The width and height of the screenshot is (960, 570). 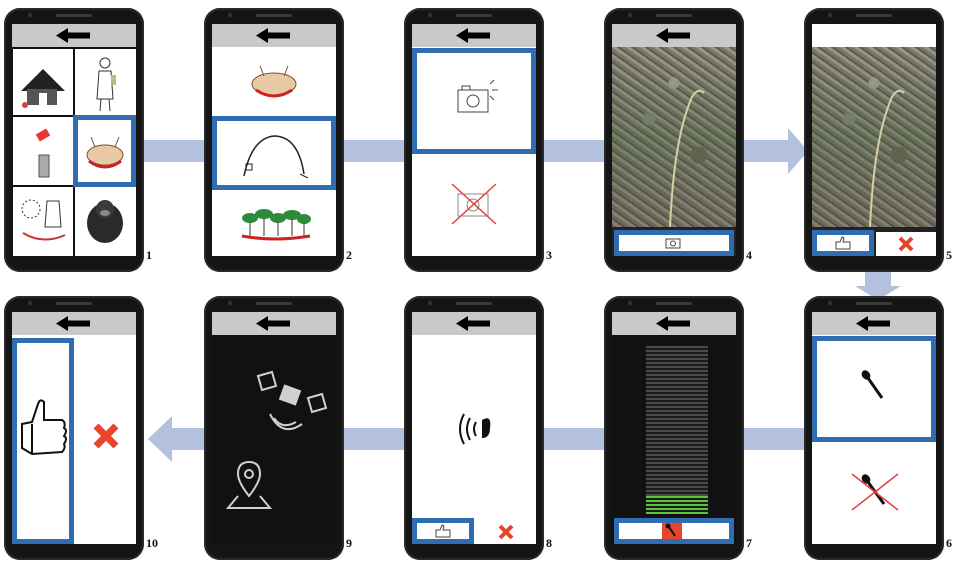 I want to click on step-number: 8, so click(x=549, y=543).